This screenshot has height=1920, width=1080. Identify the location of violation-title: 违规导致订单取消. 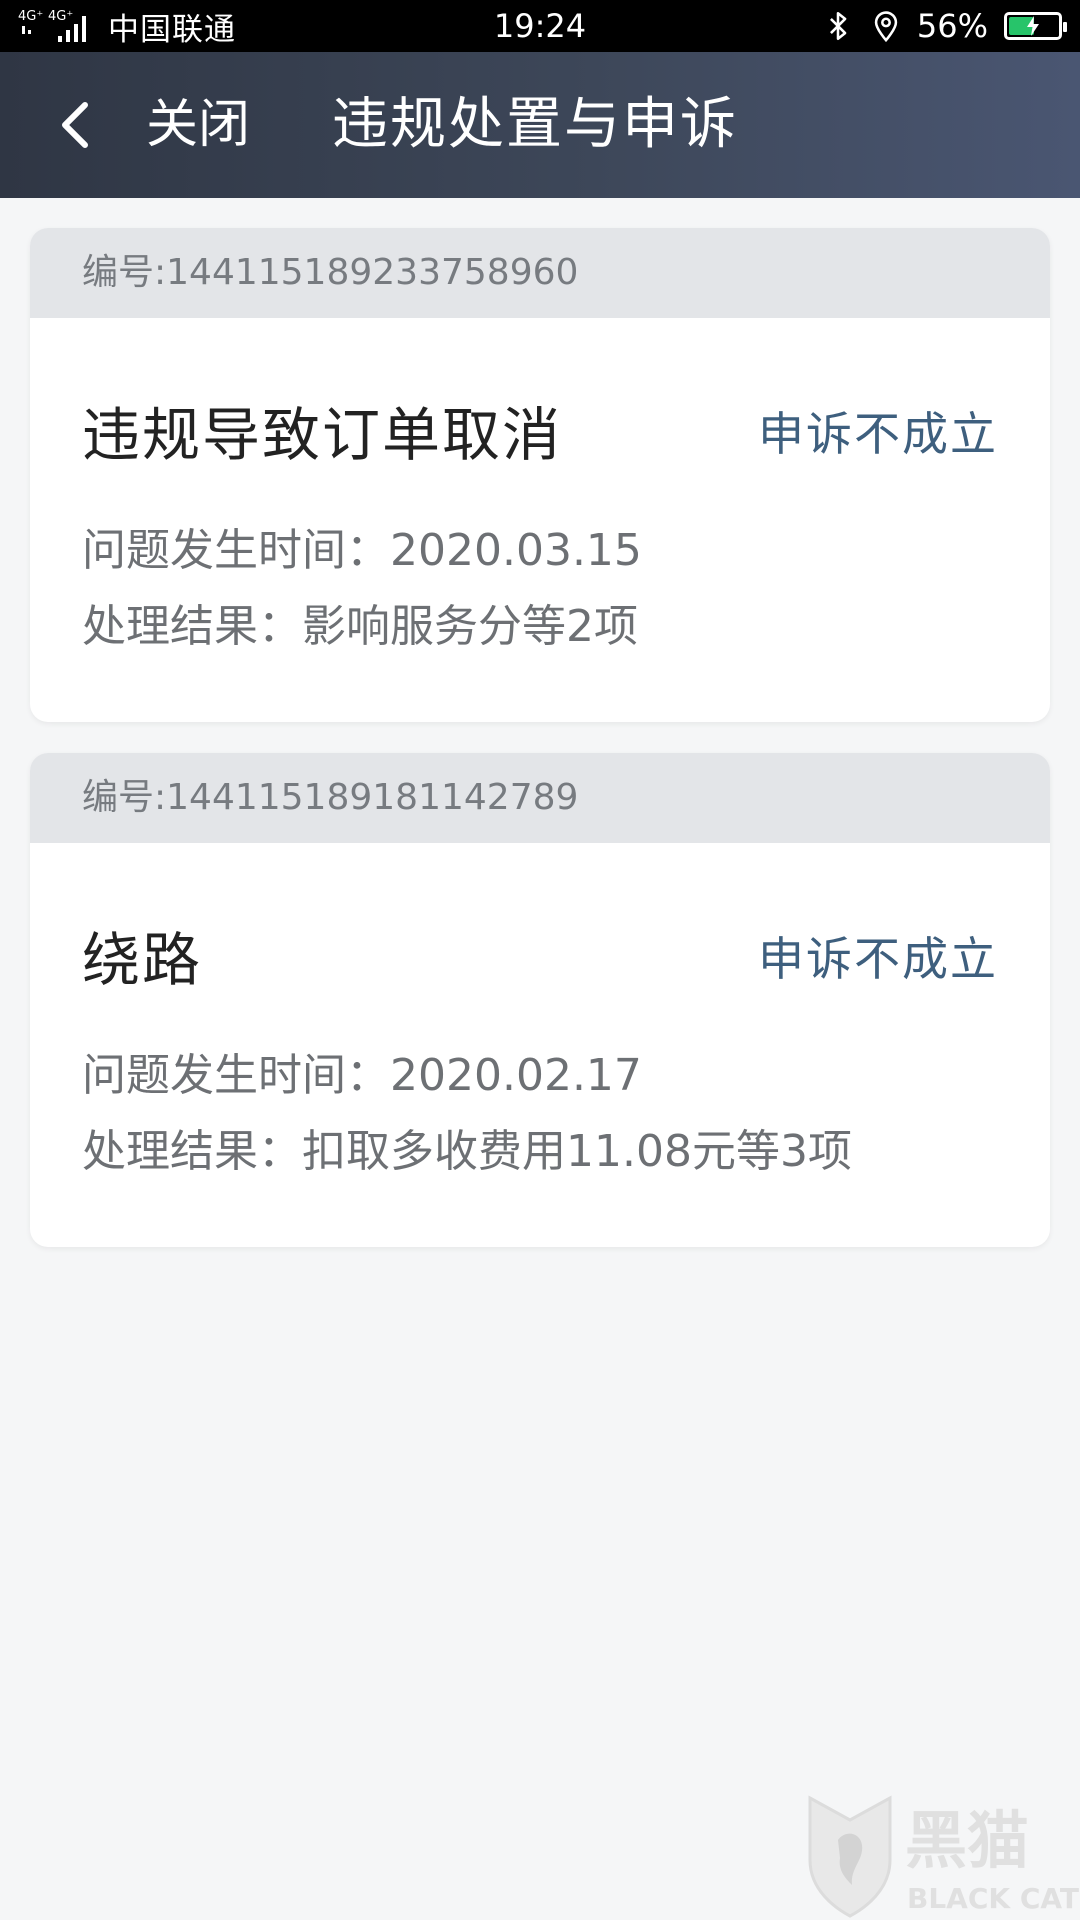
(322, 435).